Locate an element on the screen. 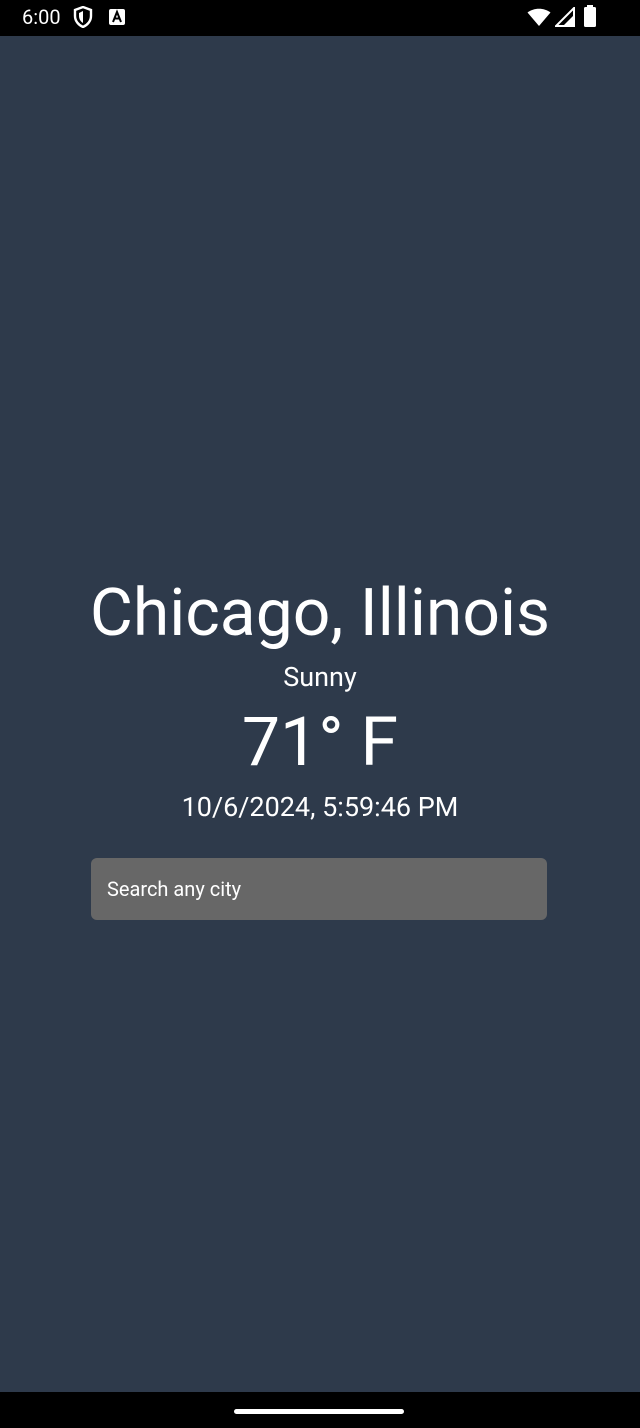  city-name: Chicago, Illinois is located at coordinates (320, 613).